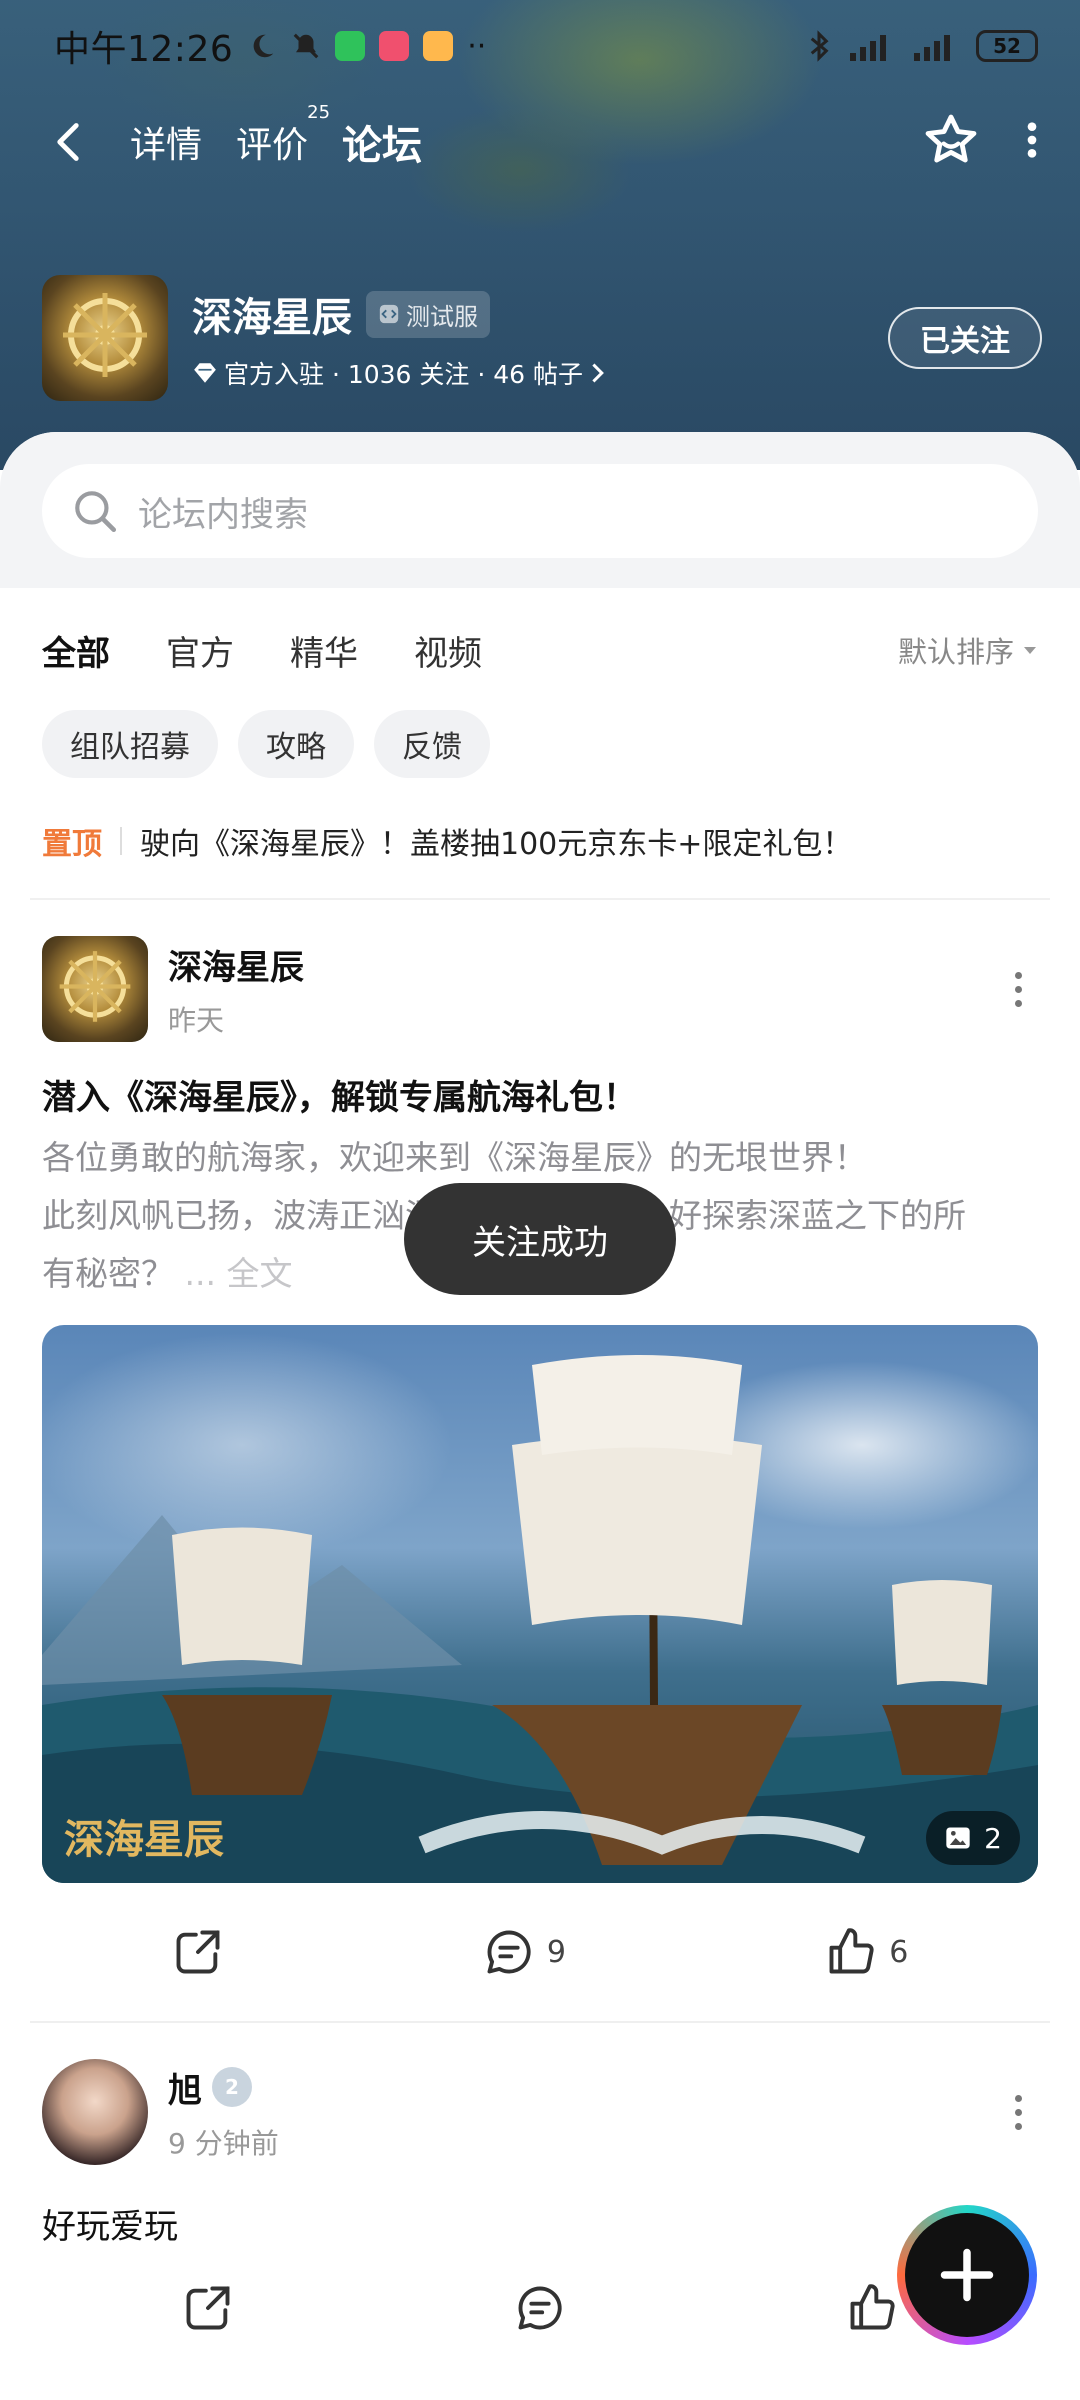  I want to click on search-area: 论坛内搜索, so click(540, 510).